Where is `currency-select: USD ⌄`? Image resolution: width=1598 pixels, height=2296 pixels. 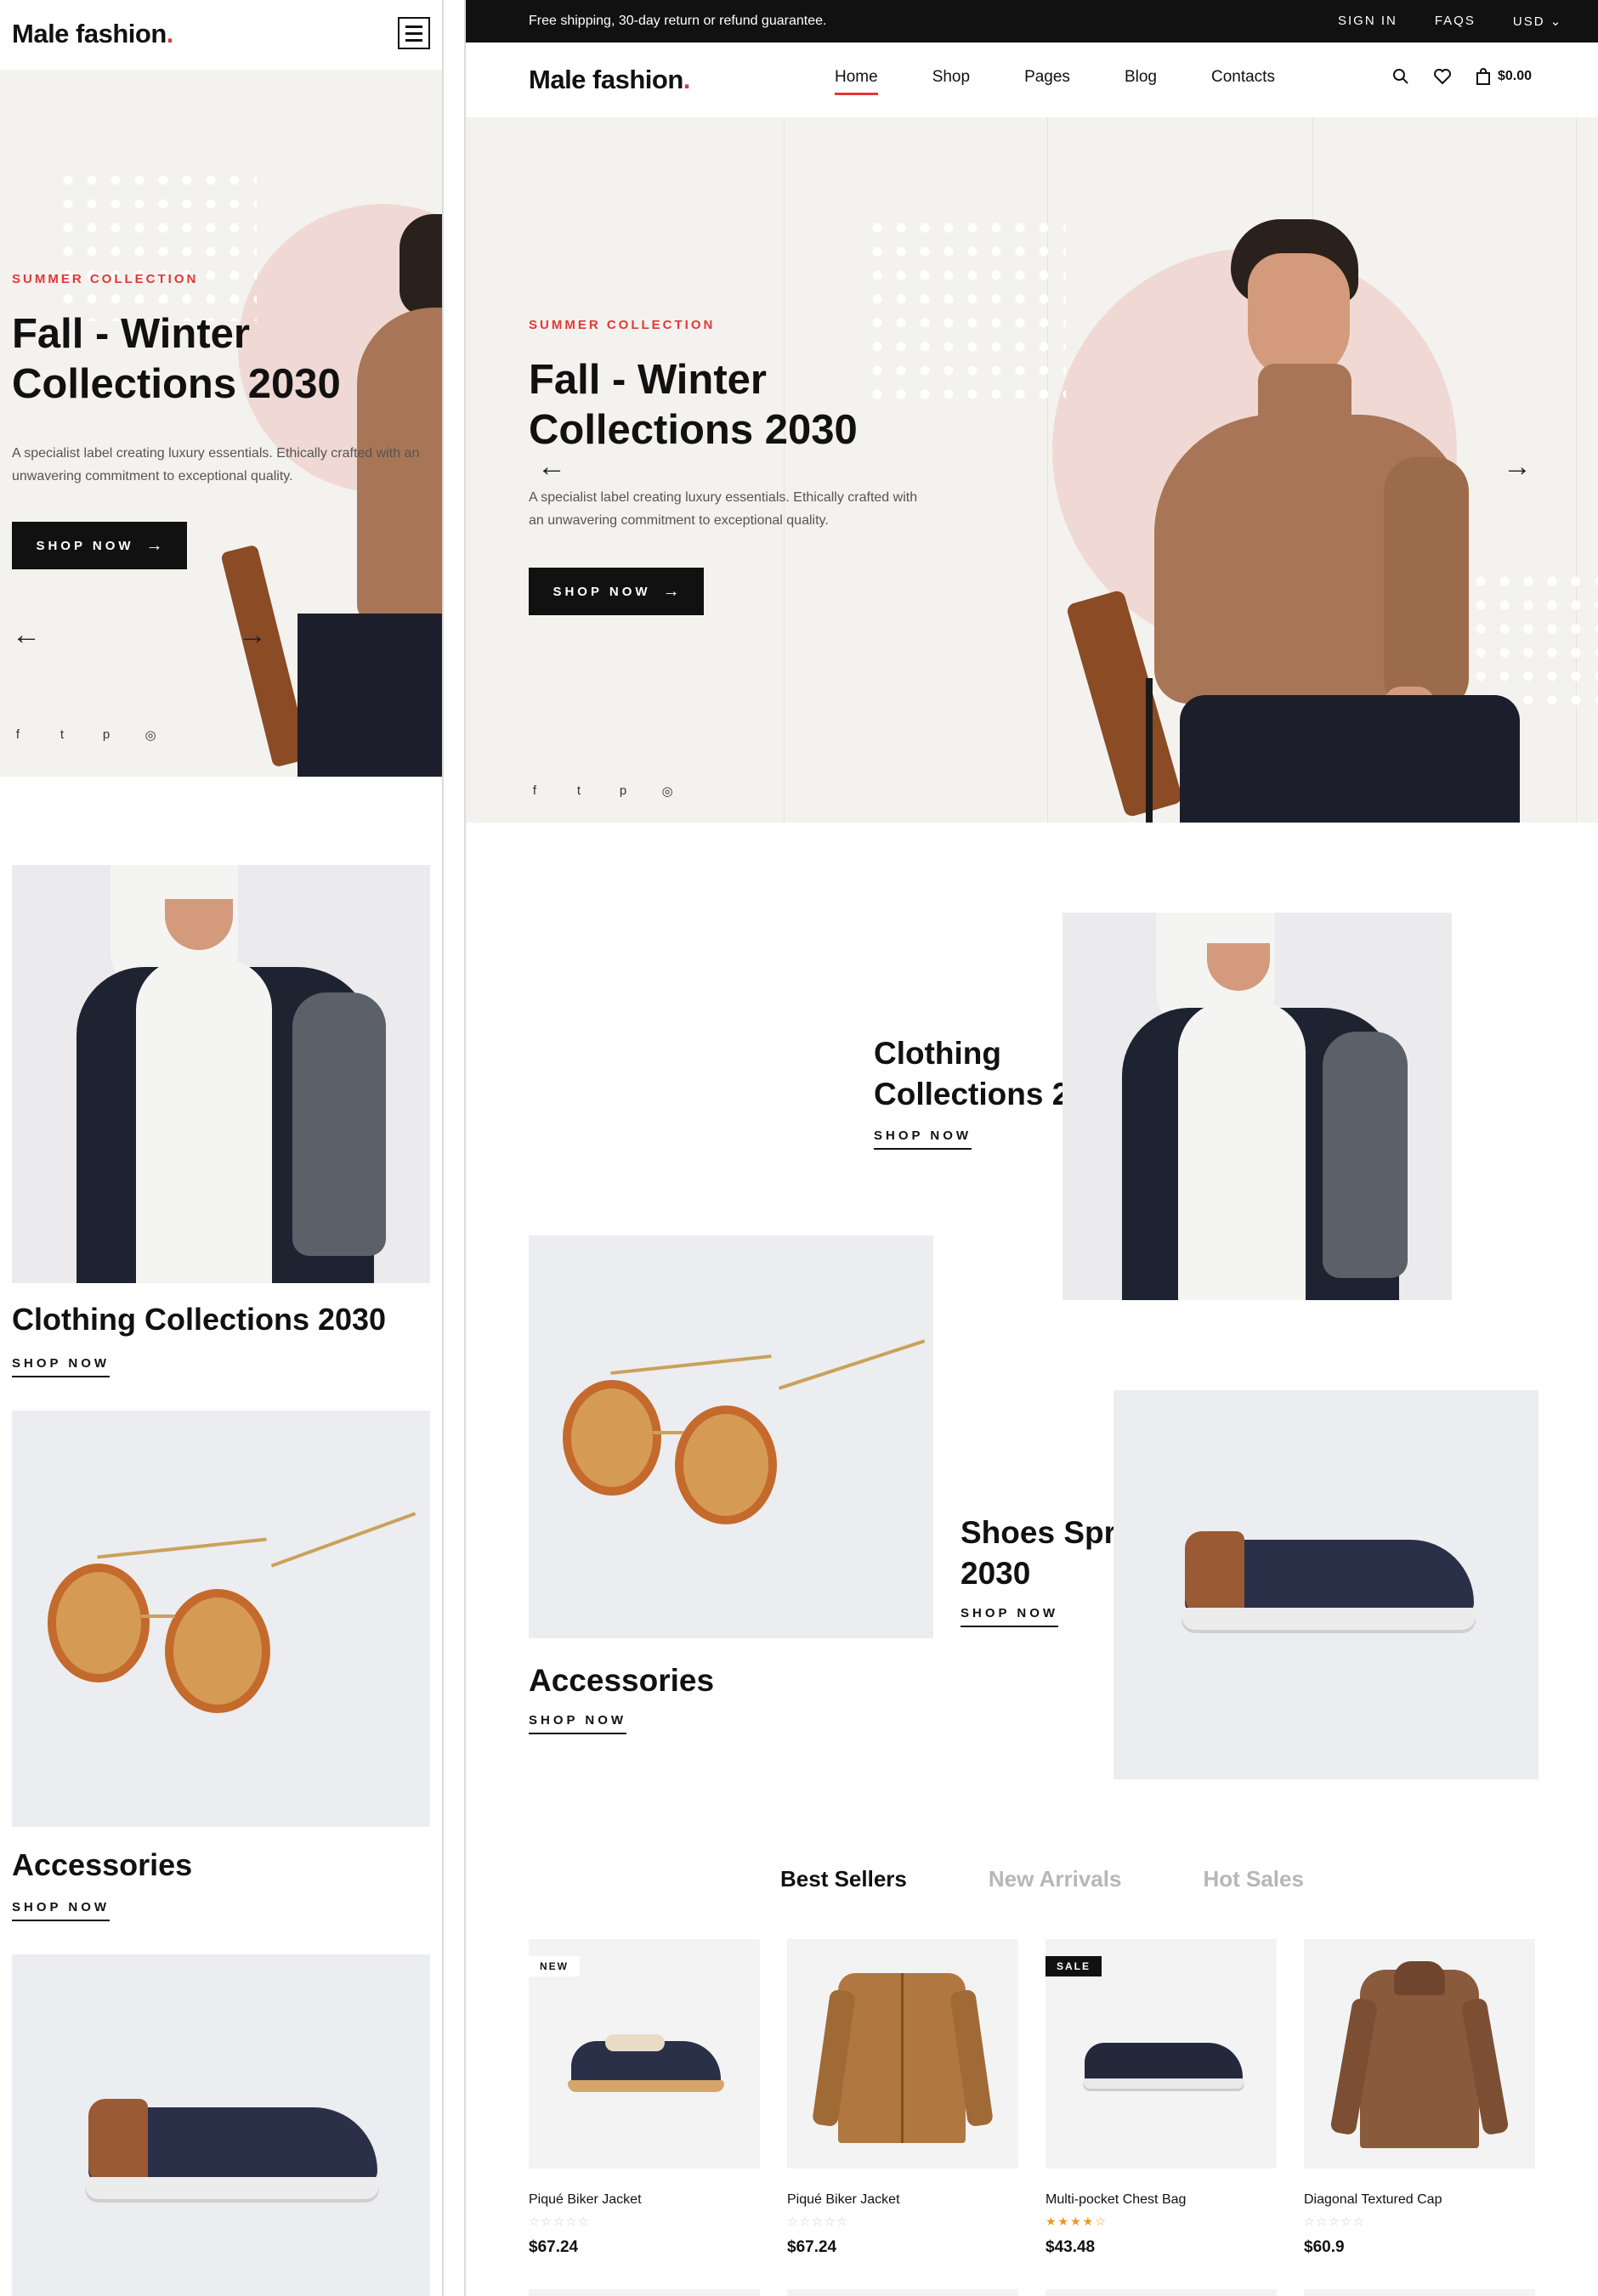 currency-select: USD ⌄ is located at coordinates (1537, 21).